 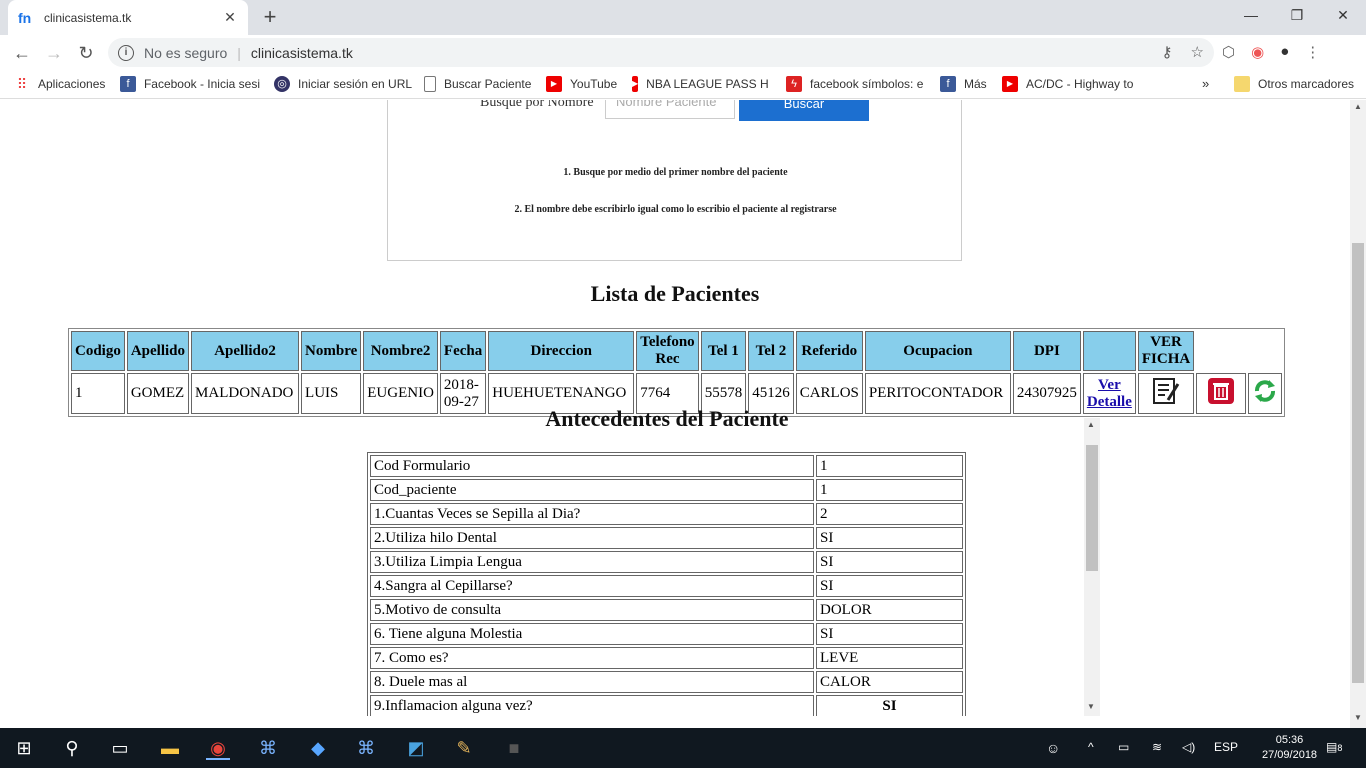 I want to click on security-label: No es seguro, so click(x=186, y=52).